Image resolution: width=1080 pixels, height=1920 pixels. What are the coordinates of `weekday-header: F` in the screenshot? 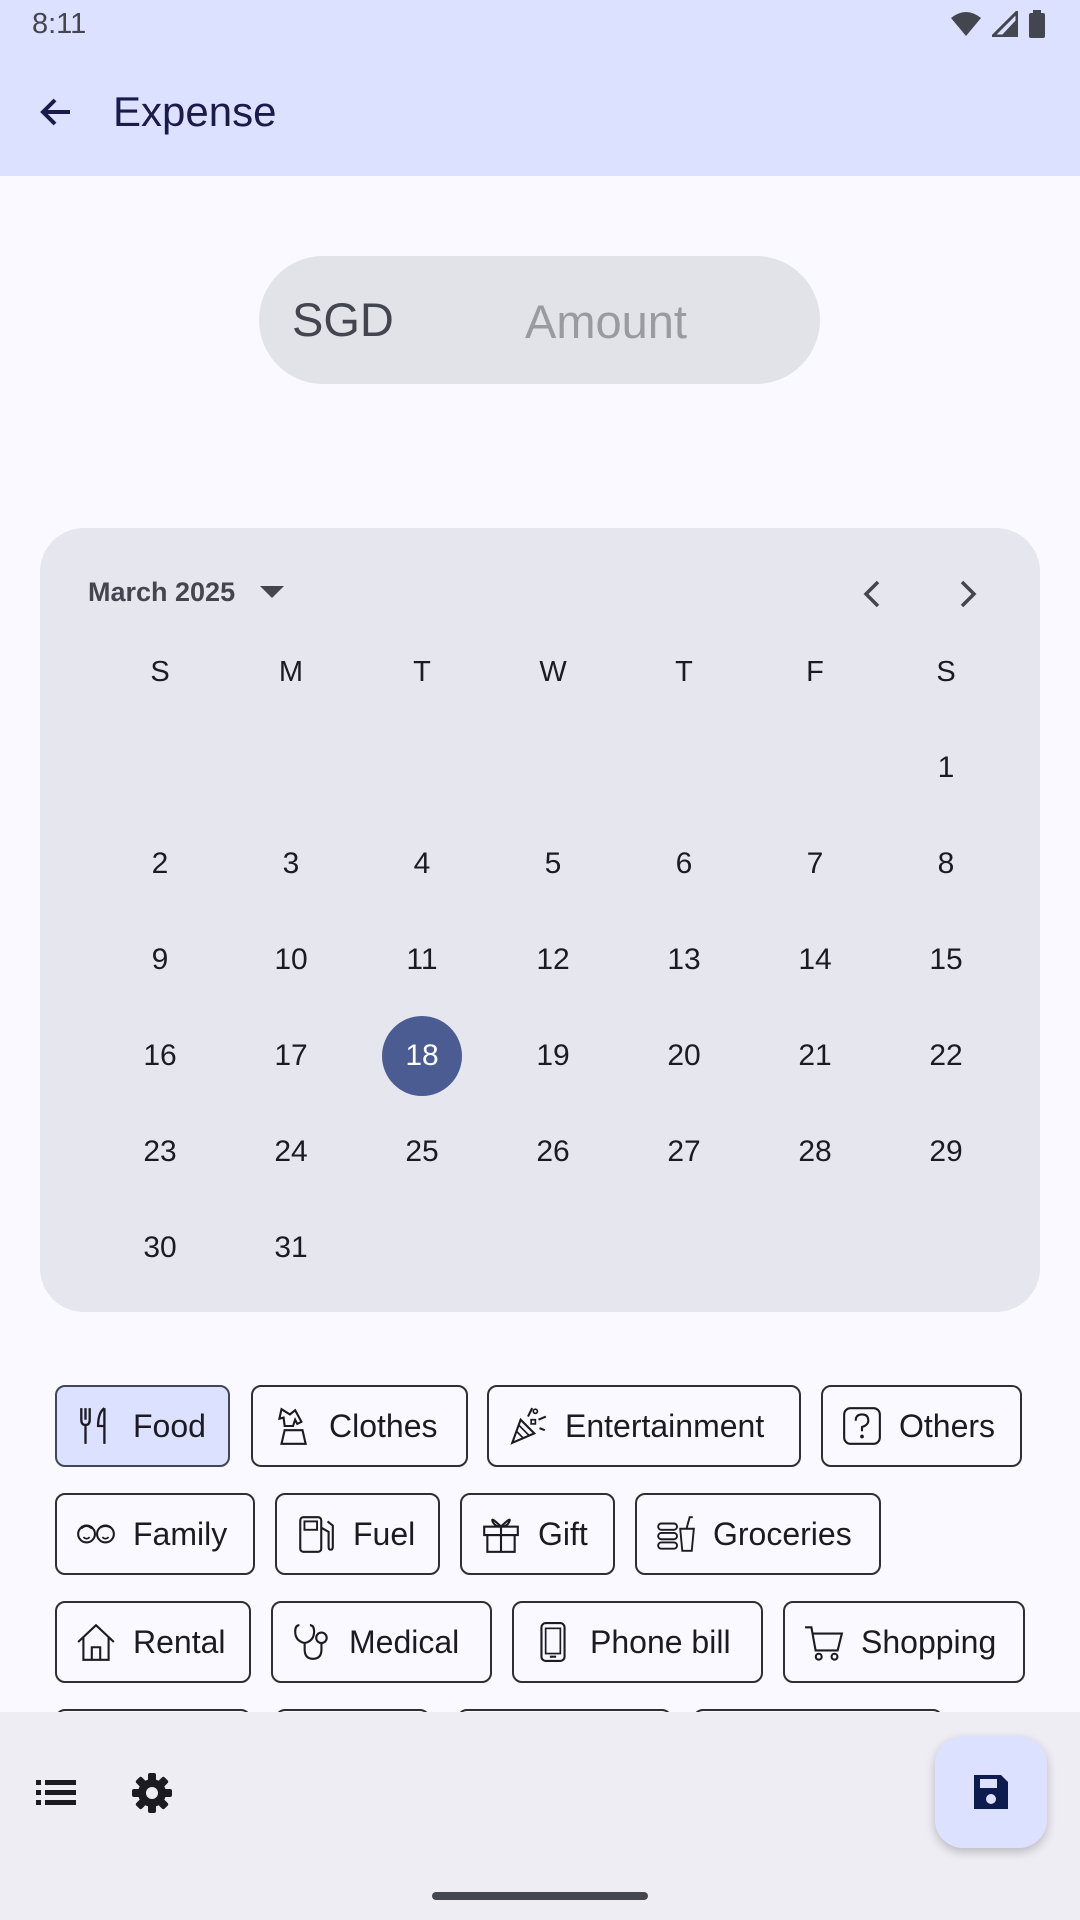 It's located at (815, 671).